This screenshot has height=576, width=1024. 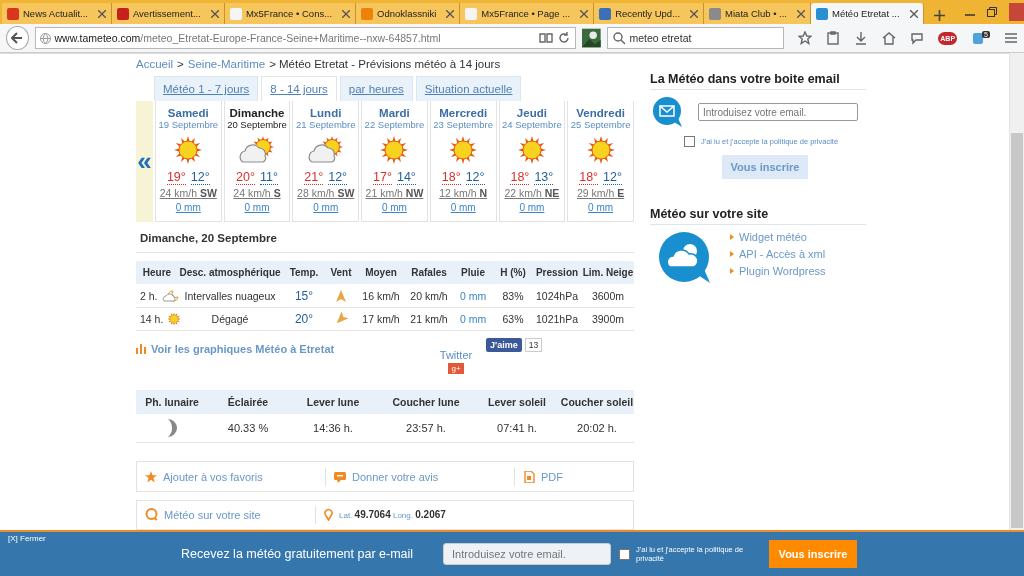 What do you see at coordinates (406, 177) in the screenshot?
I see `min-temperature: 14°` at bounding box center [406, 177].